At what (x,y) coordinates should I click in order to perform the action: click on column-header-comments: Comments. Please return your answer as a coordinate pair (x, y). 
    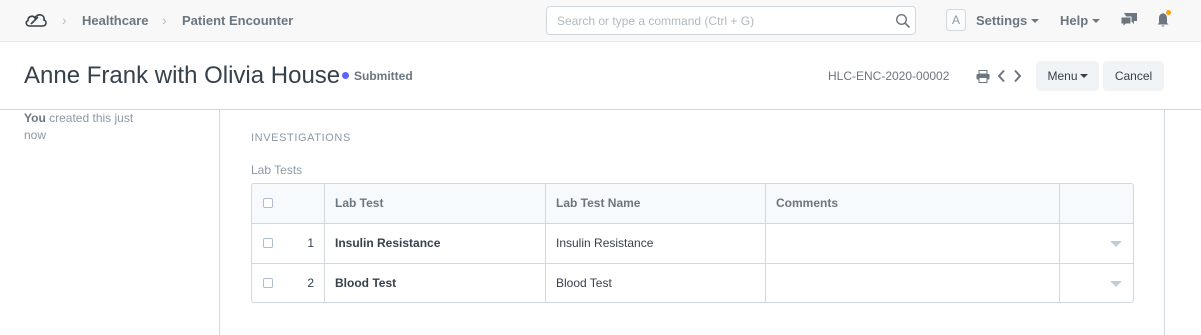
    Looking at the image, I should click on (913, 204).